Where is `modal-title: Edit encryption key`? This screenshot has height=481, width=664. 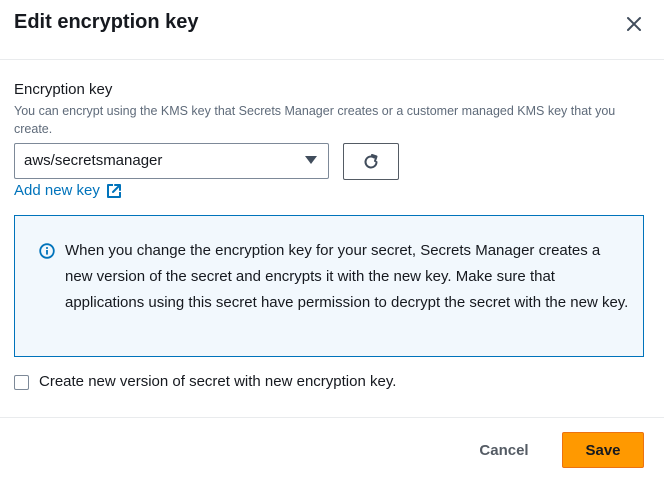
modal-title: Edit encryption key is located at coordinates (106, 22).